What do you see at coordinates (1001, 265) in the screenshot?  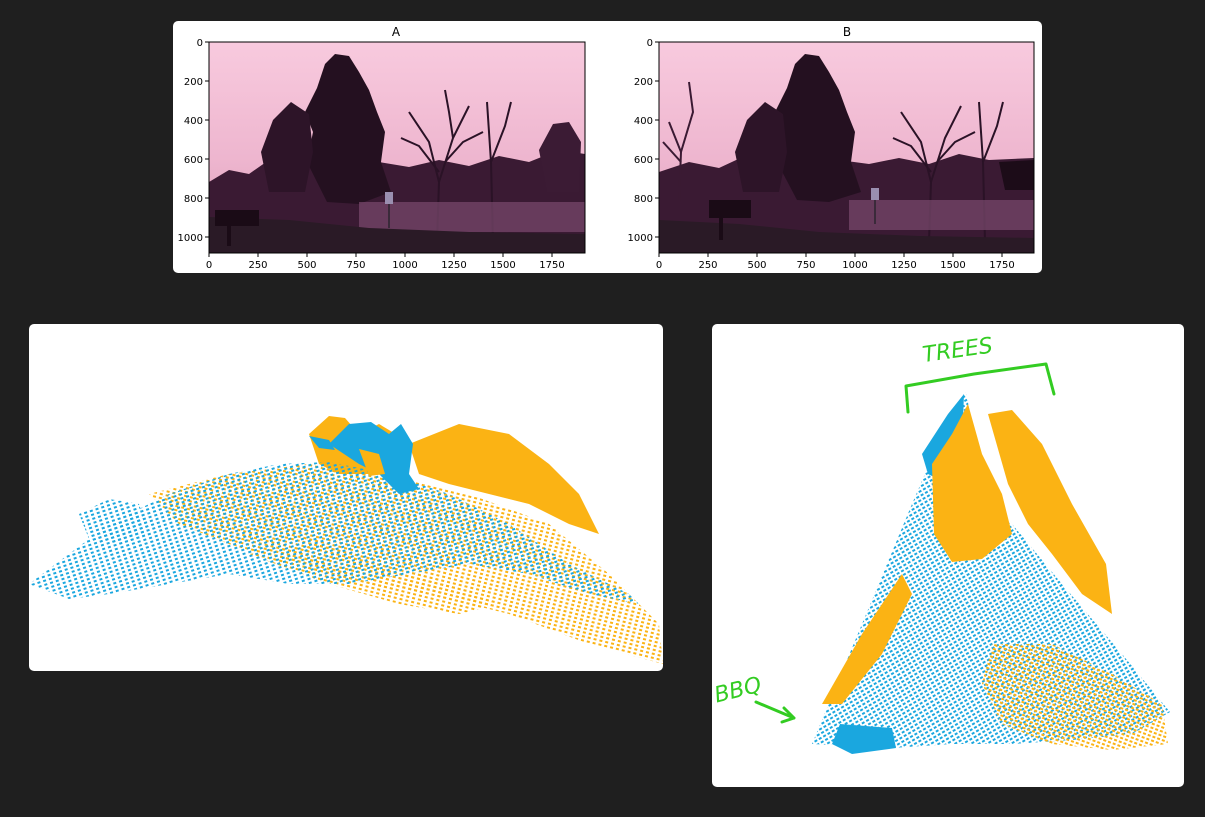 I see `plot-b-xtick-1750: 1750` at bounding box center [1001, 265].